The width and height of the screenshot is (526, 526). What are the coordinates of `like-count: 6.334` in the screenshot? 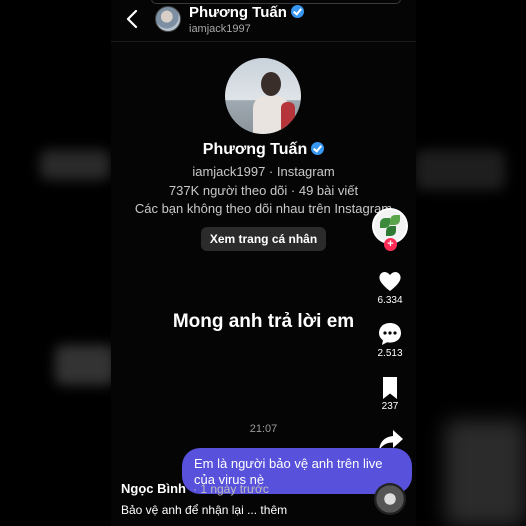 It's located at (390, 300).